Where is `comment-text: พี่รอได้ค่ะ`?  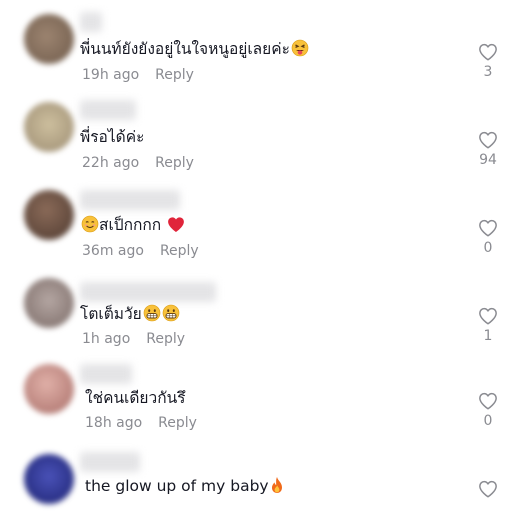
comment-text: พี่รอได้ค่ะ is located at coordinates (112, 137).